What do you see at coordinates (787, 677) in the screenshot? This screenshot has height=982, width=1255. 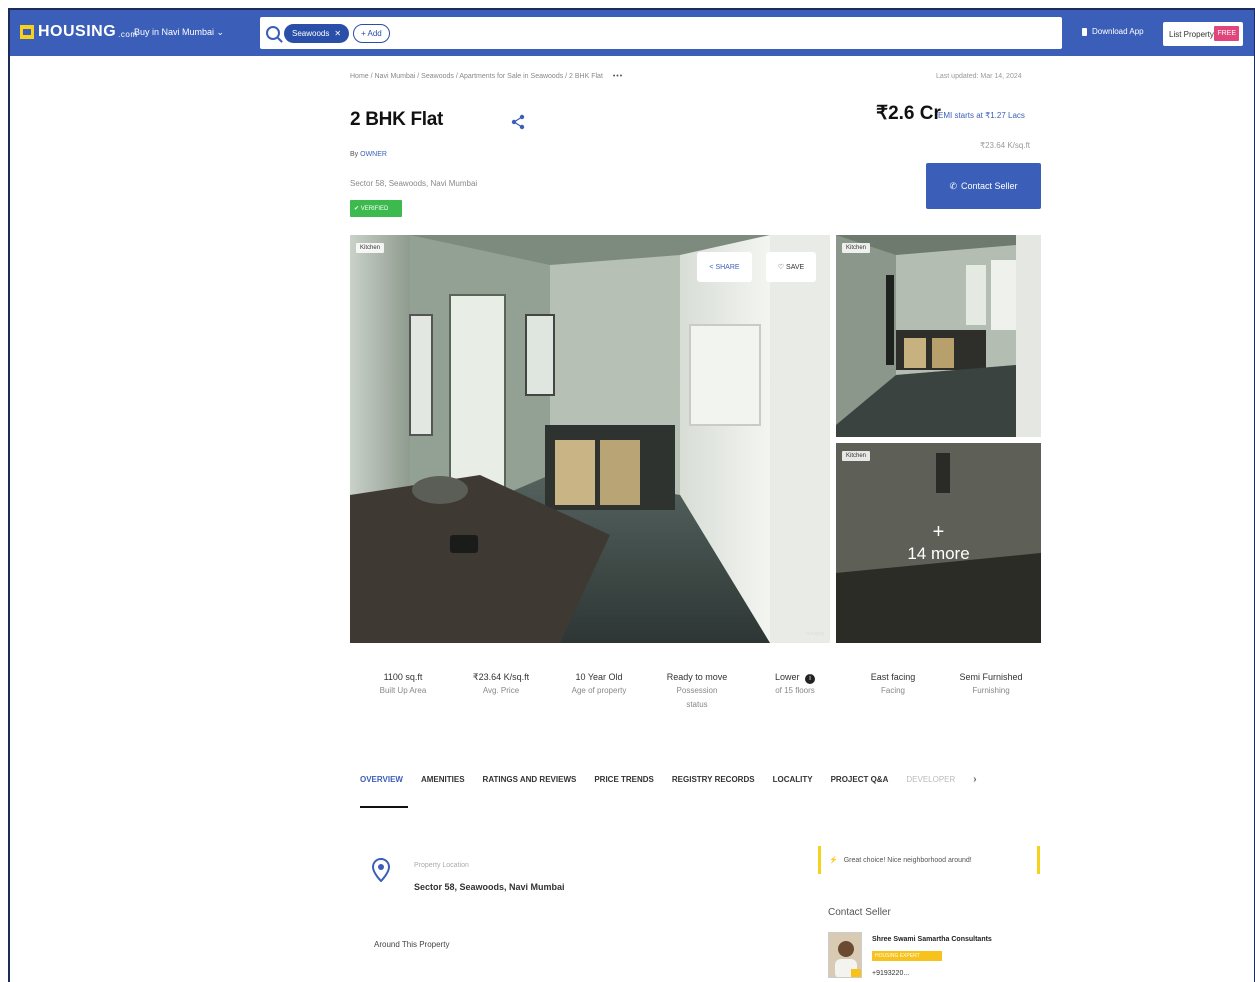 I see `fact-value: Lower` at bounding box center [787, 677].